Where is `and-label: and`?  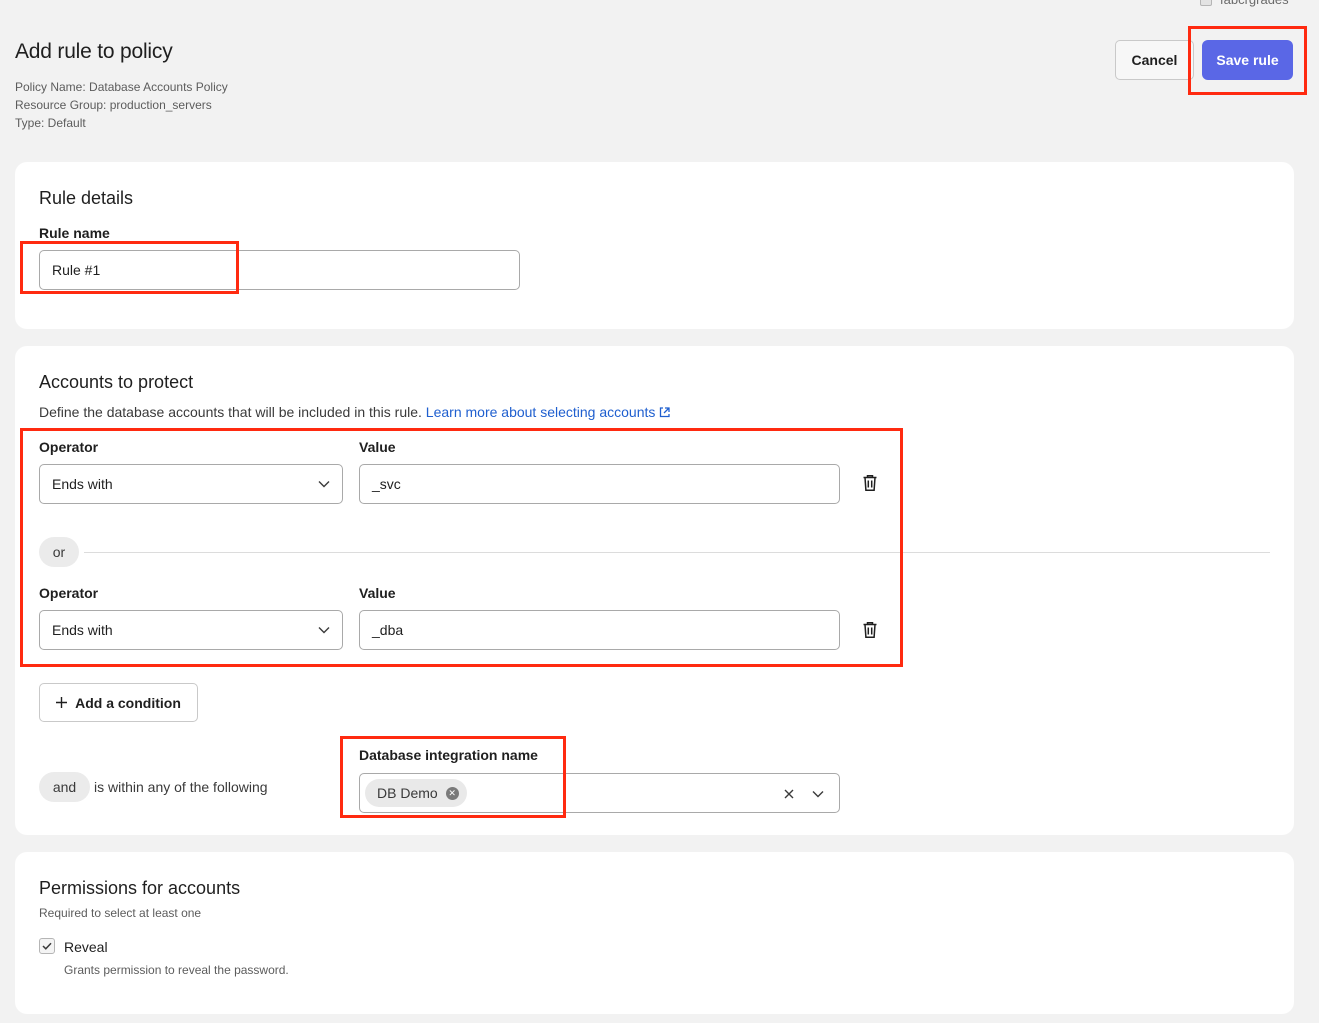
and-label: and is located at coordinates (64, 787).